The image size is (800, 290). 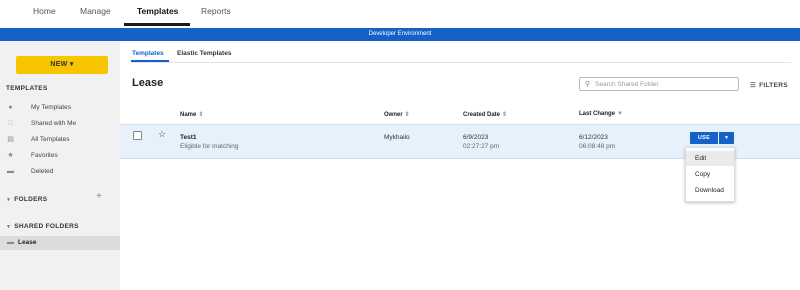 I want to click on top-nav: Home Manage Templates Reports, so click(x=400, y=14).